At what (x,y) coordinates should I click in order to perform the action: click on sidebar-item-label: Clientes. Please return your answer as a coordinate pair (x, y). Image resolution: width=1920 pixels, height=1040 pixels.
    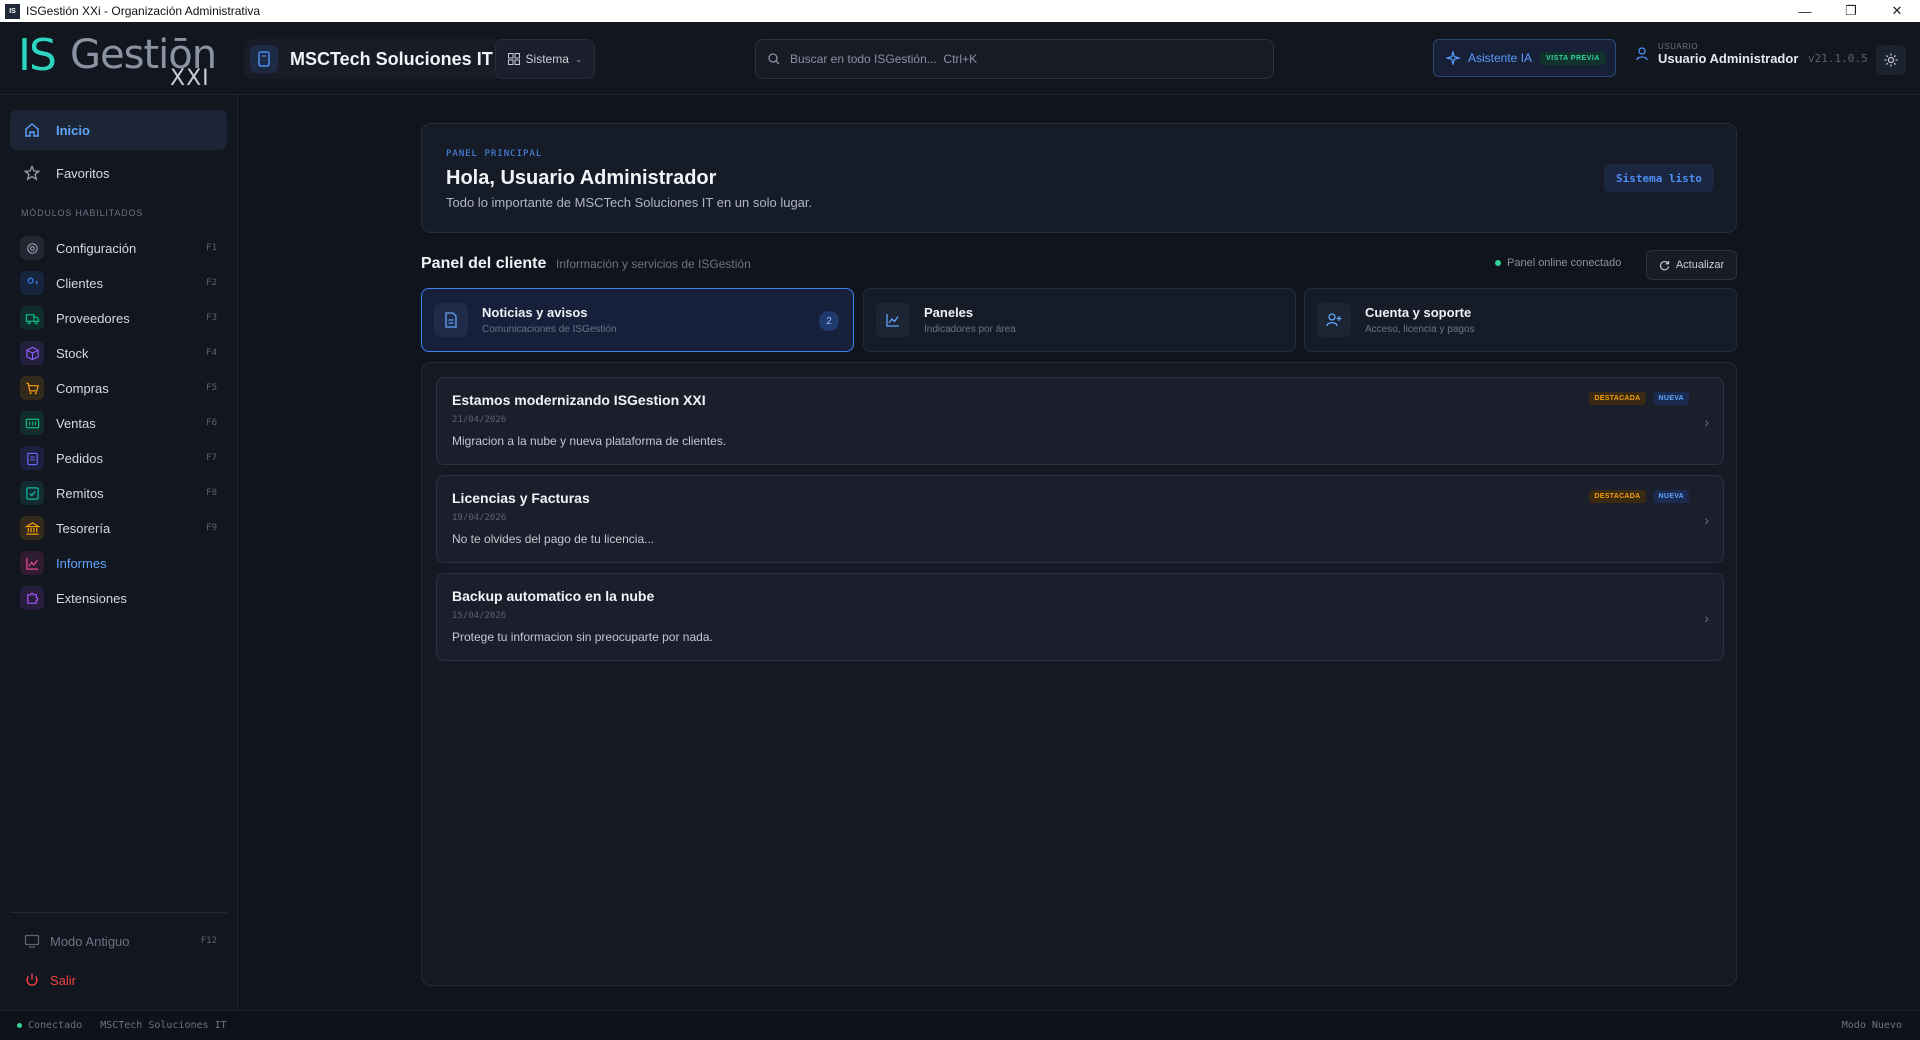
    Looking at the image, I should click on (79, 283).